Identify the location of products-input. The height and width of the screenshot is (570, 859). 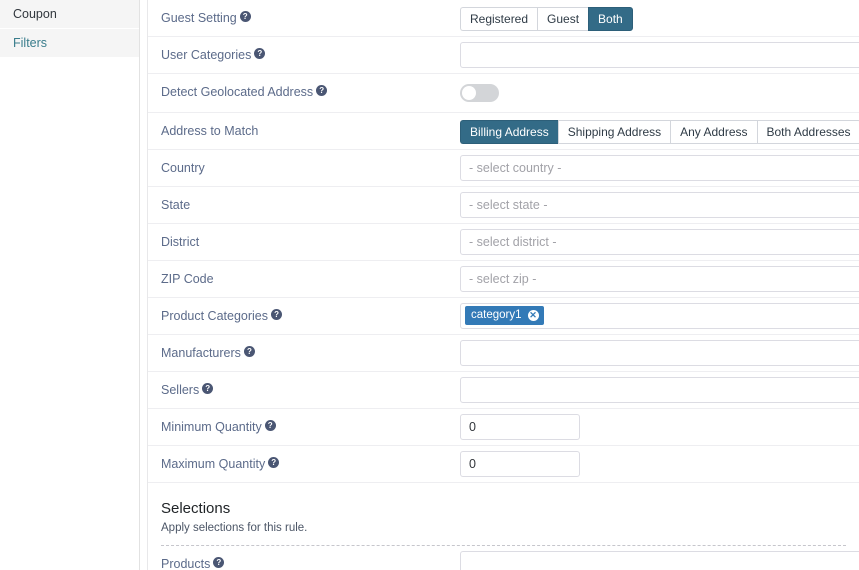
(659, 560).